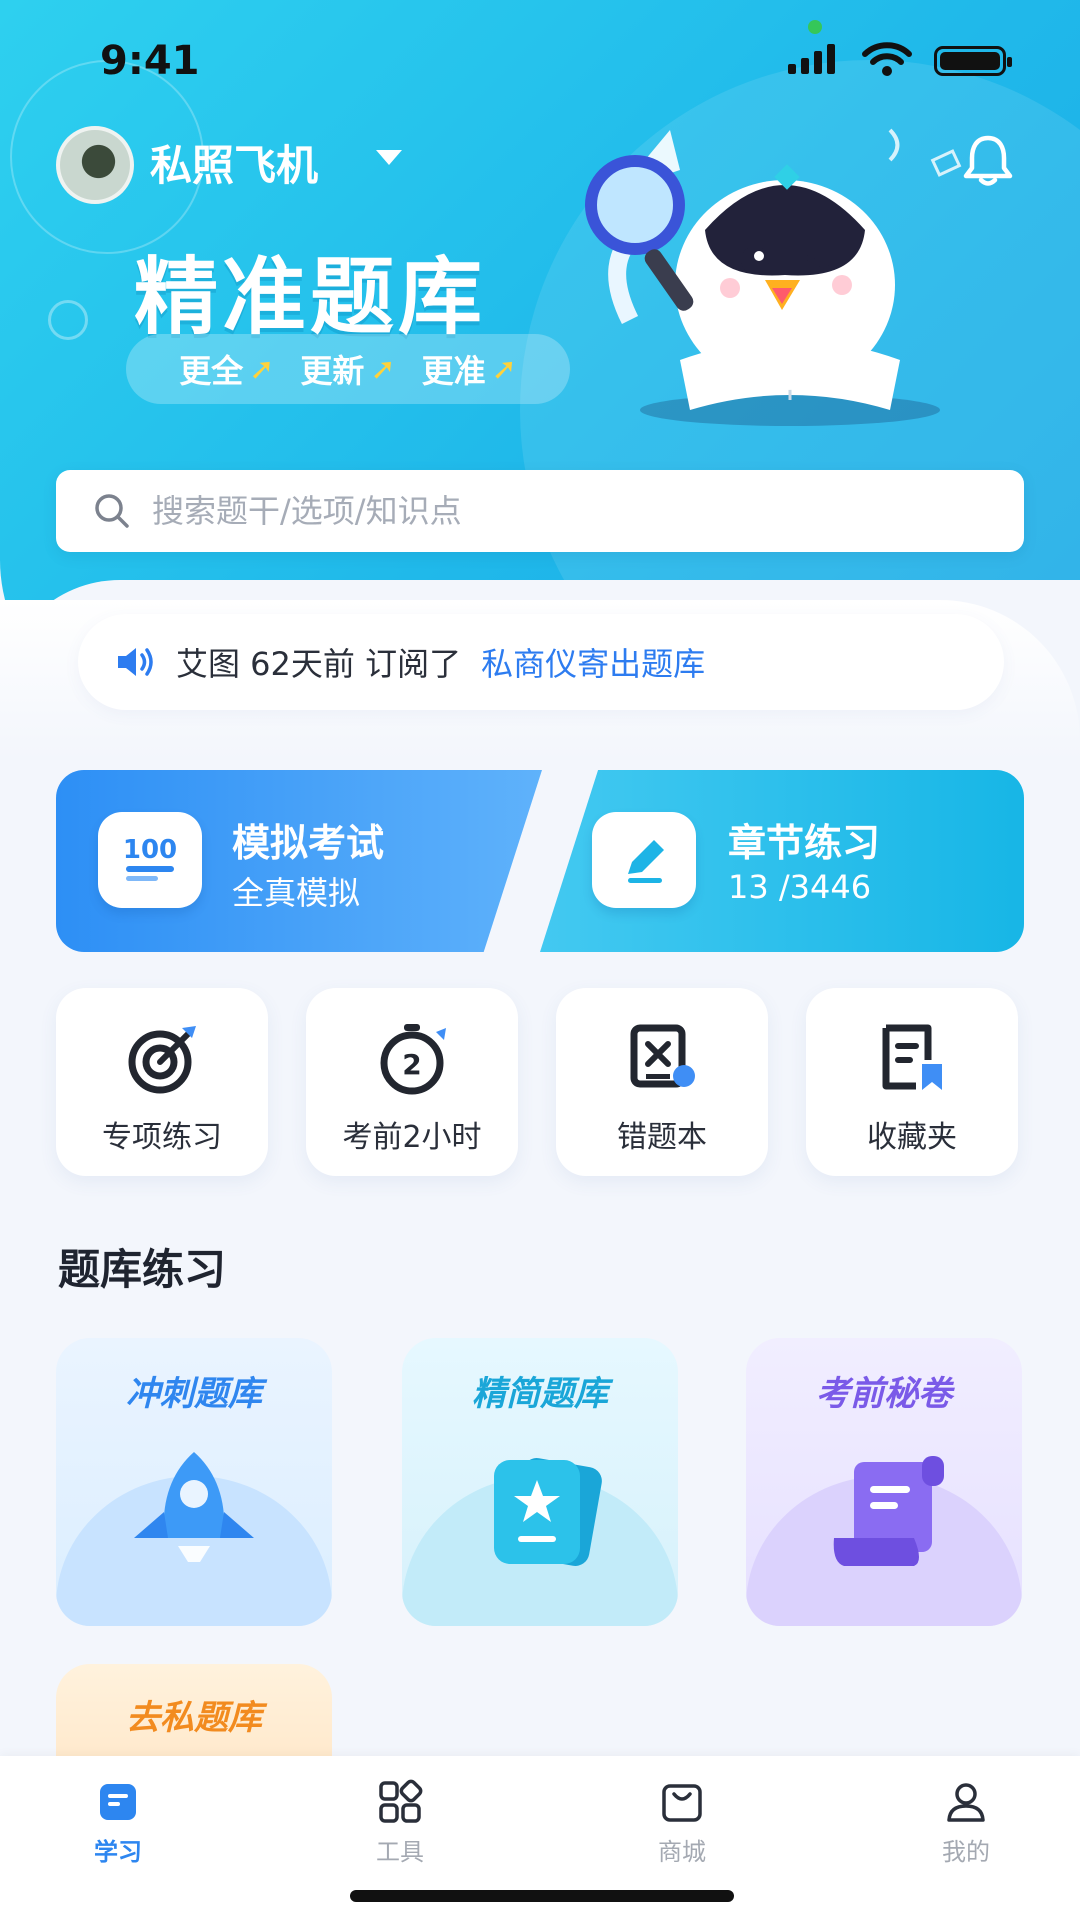  I want to click on bank-name: 精简题库, so click(540, 1394).